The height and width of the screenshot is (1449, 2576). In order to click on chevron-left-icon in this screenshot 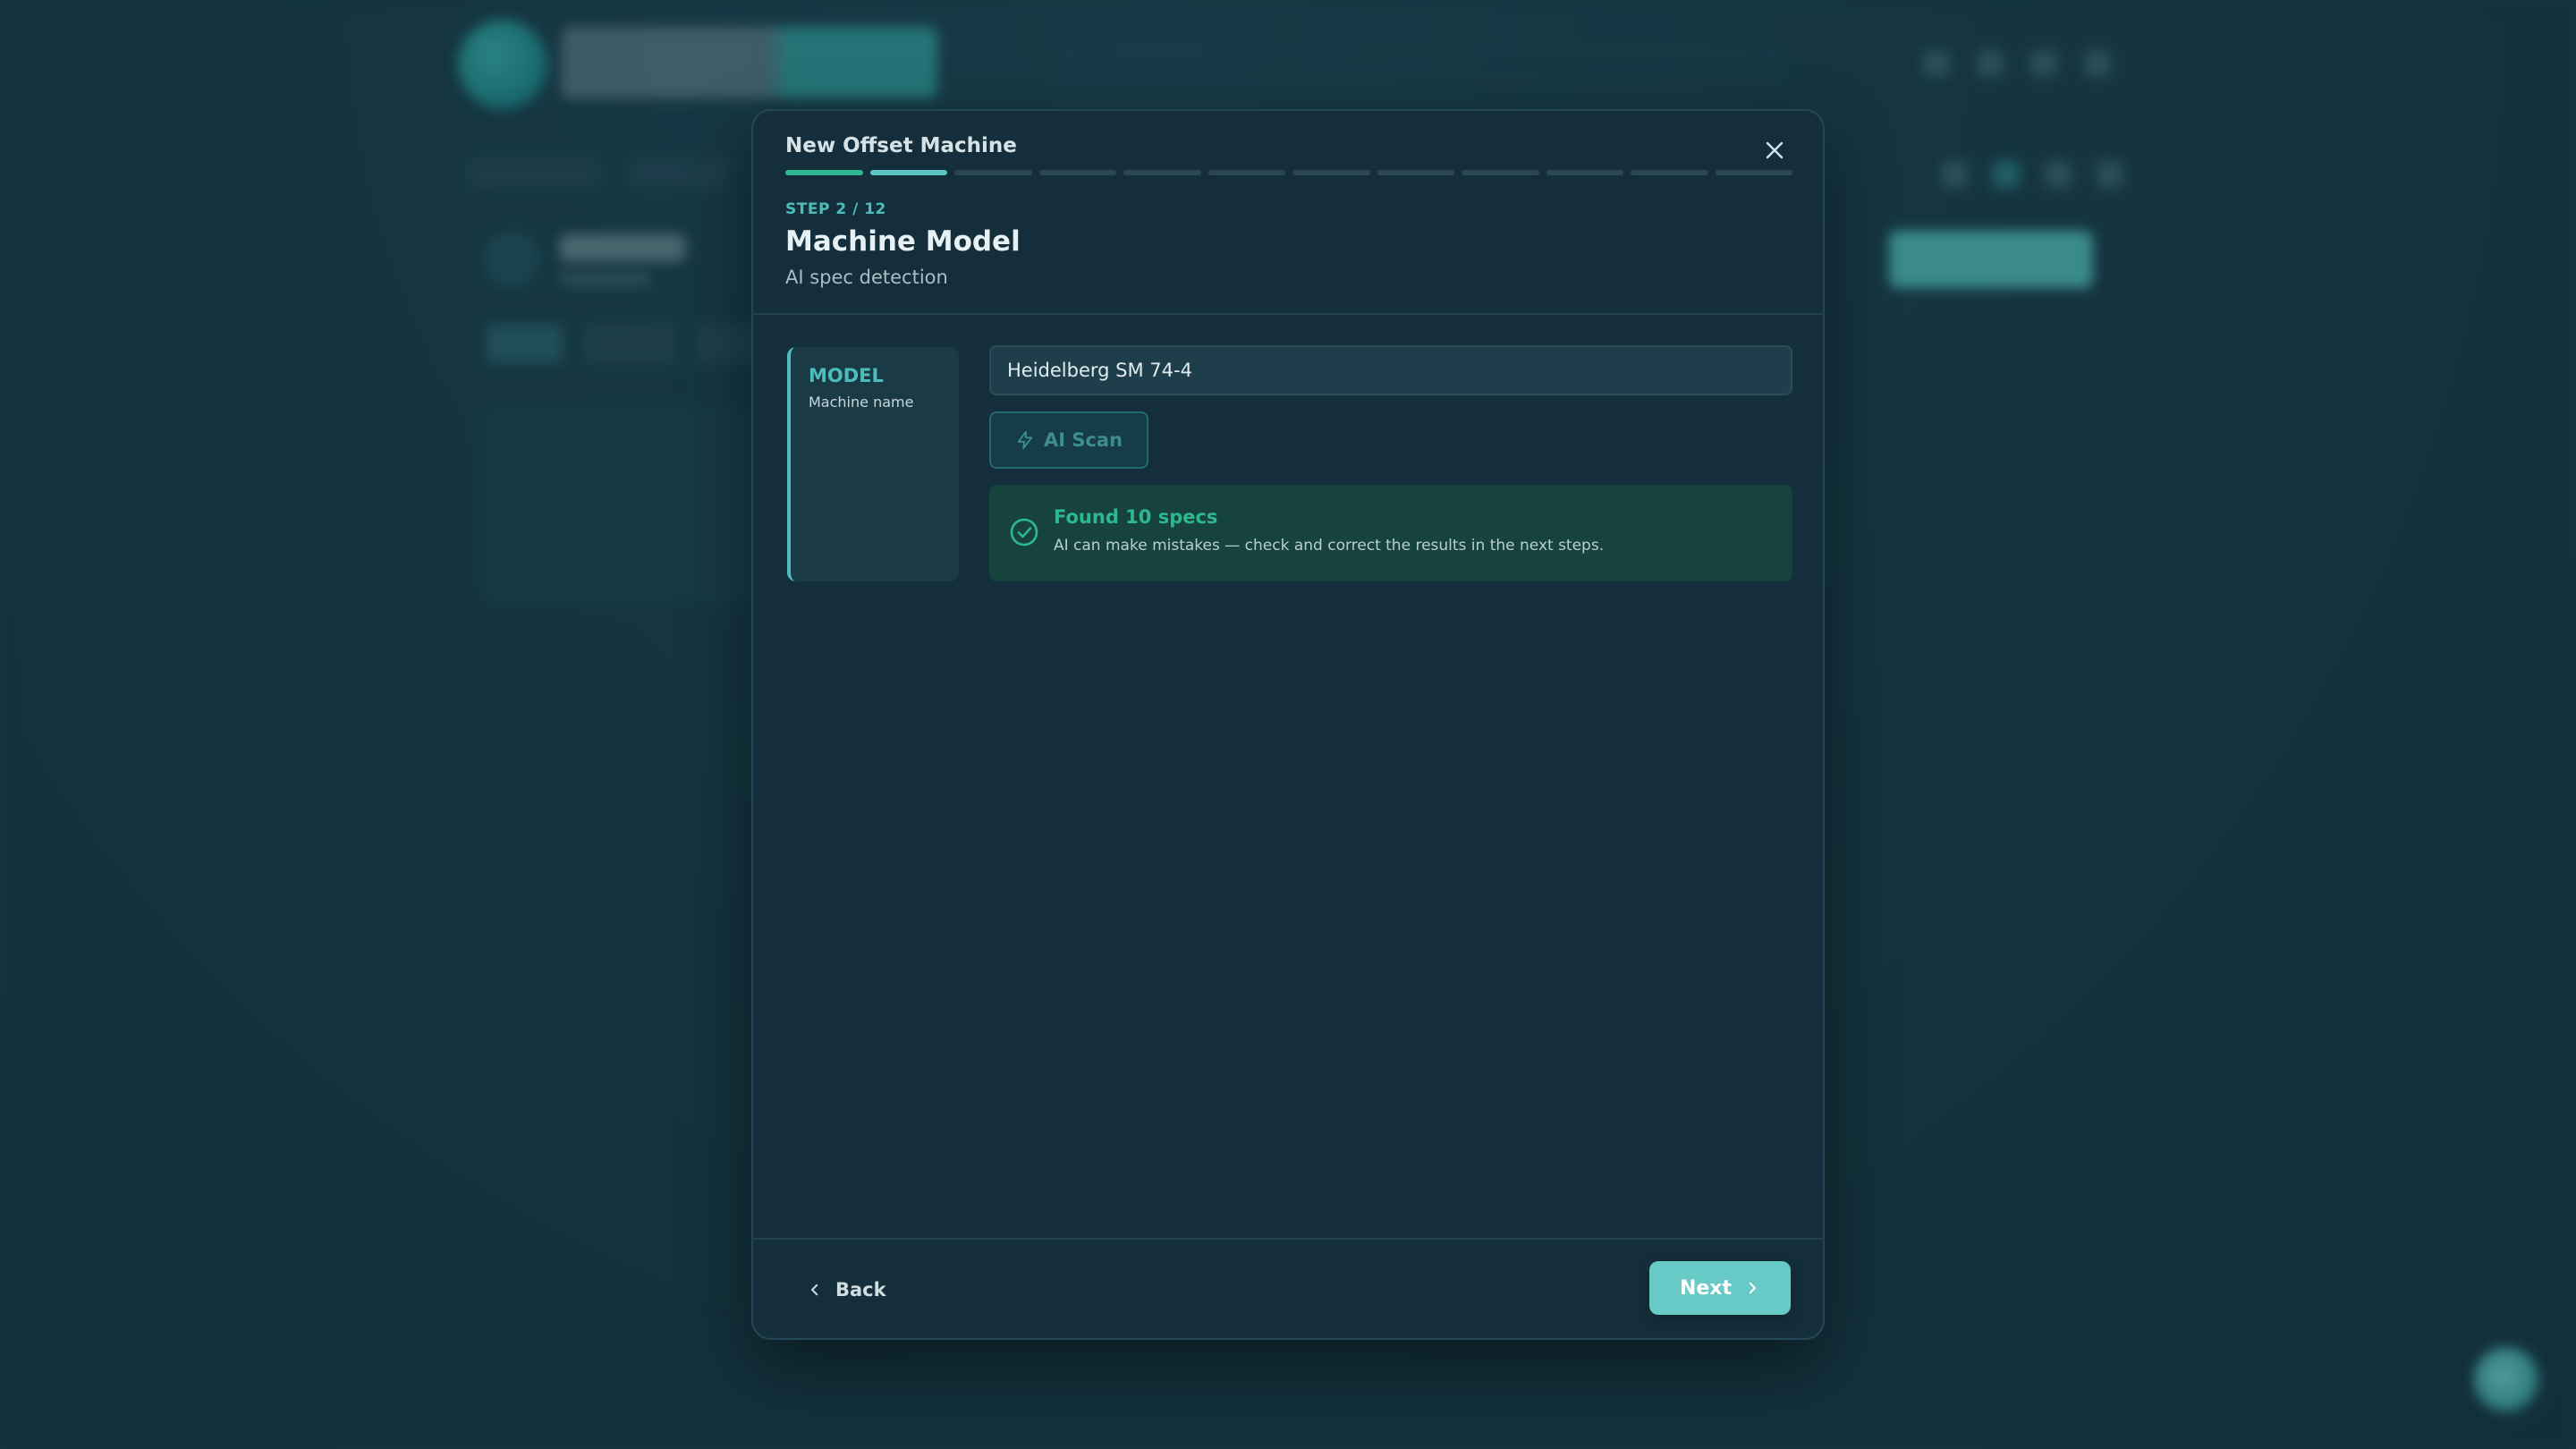, I will do `click(814, 1290)`.